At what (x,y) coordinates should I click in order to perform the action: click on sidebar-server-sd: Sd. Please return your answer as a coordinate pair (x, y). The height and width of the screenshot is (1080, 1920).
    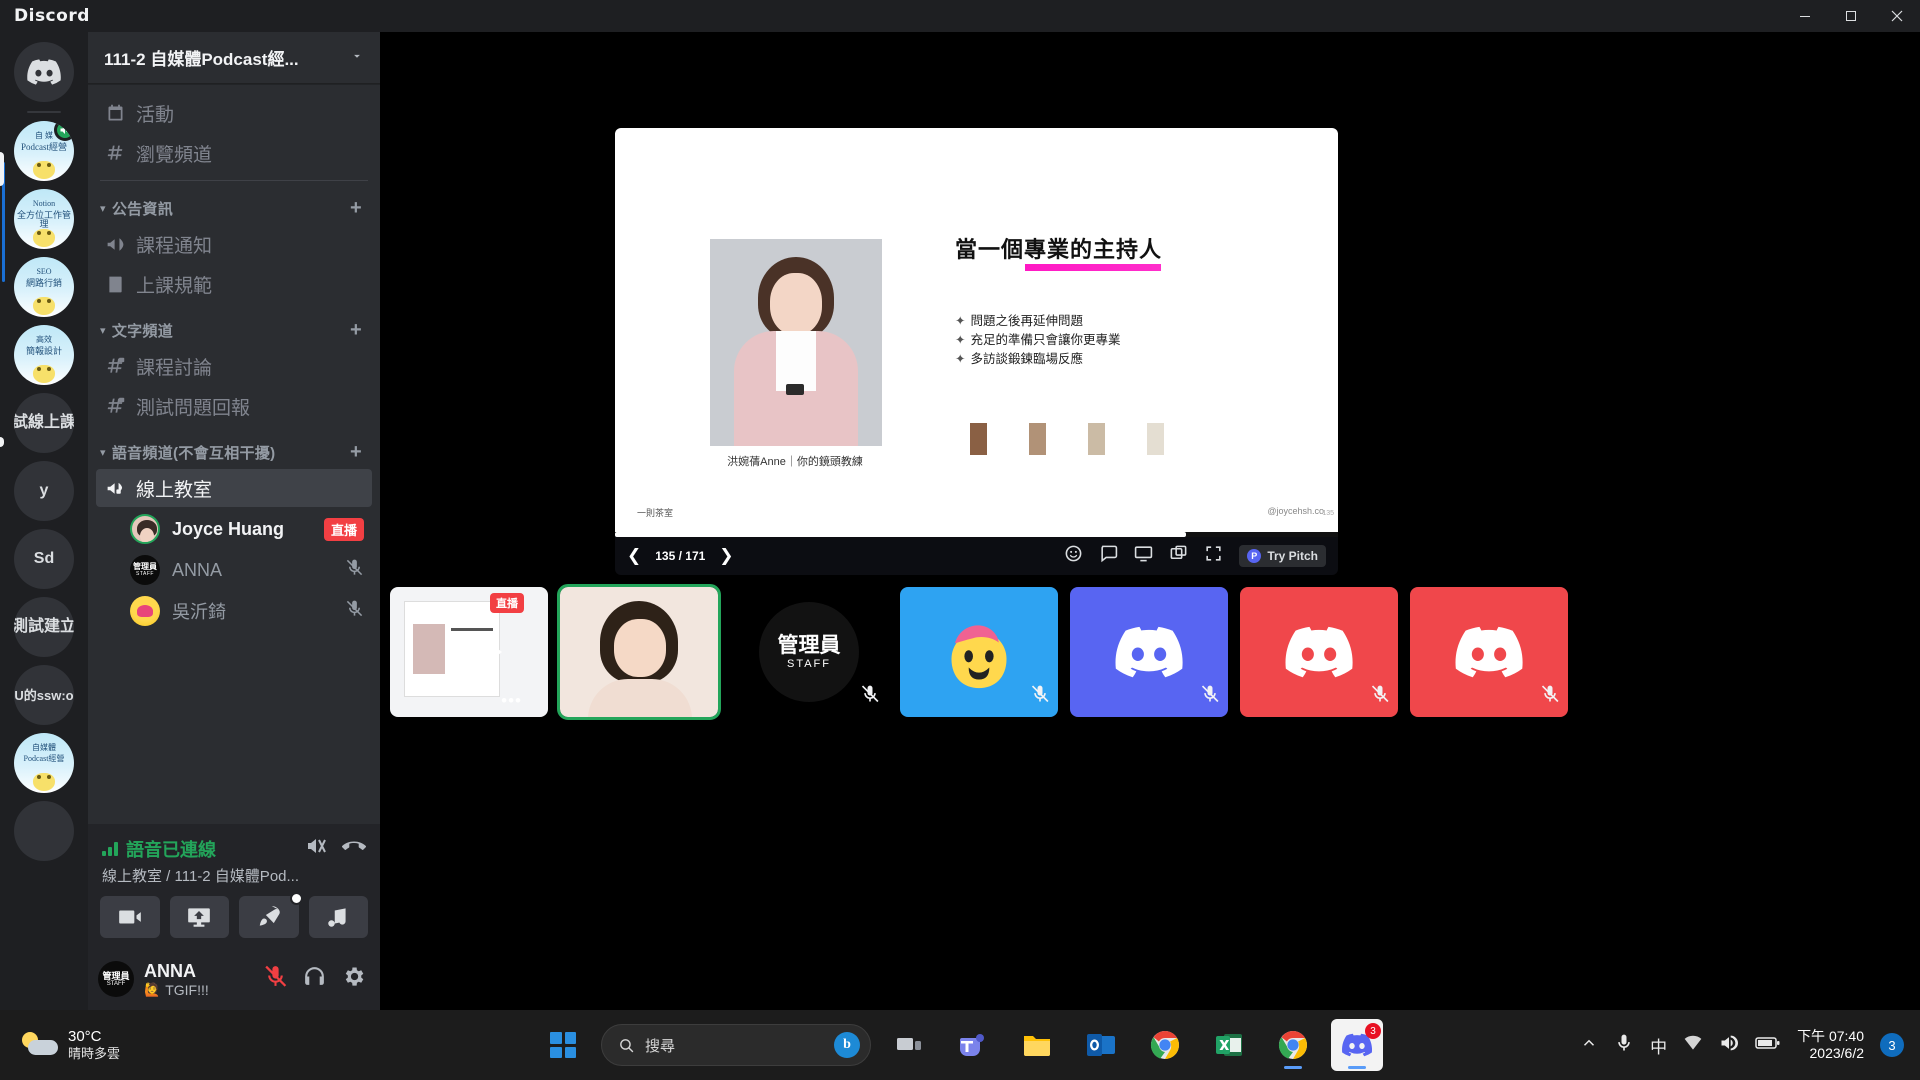
    Looking at the image, I should click on (44, 559).